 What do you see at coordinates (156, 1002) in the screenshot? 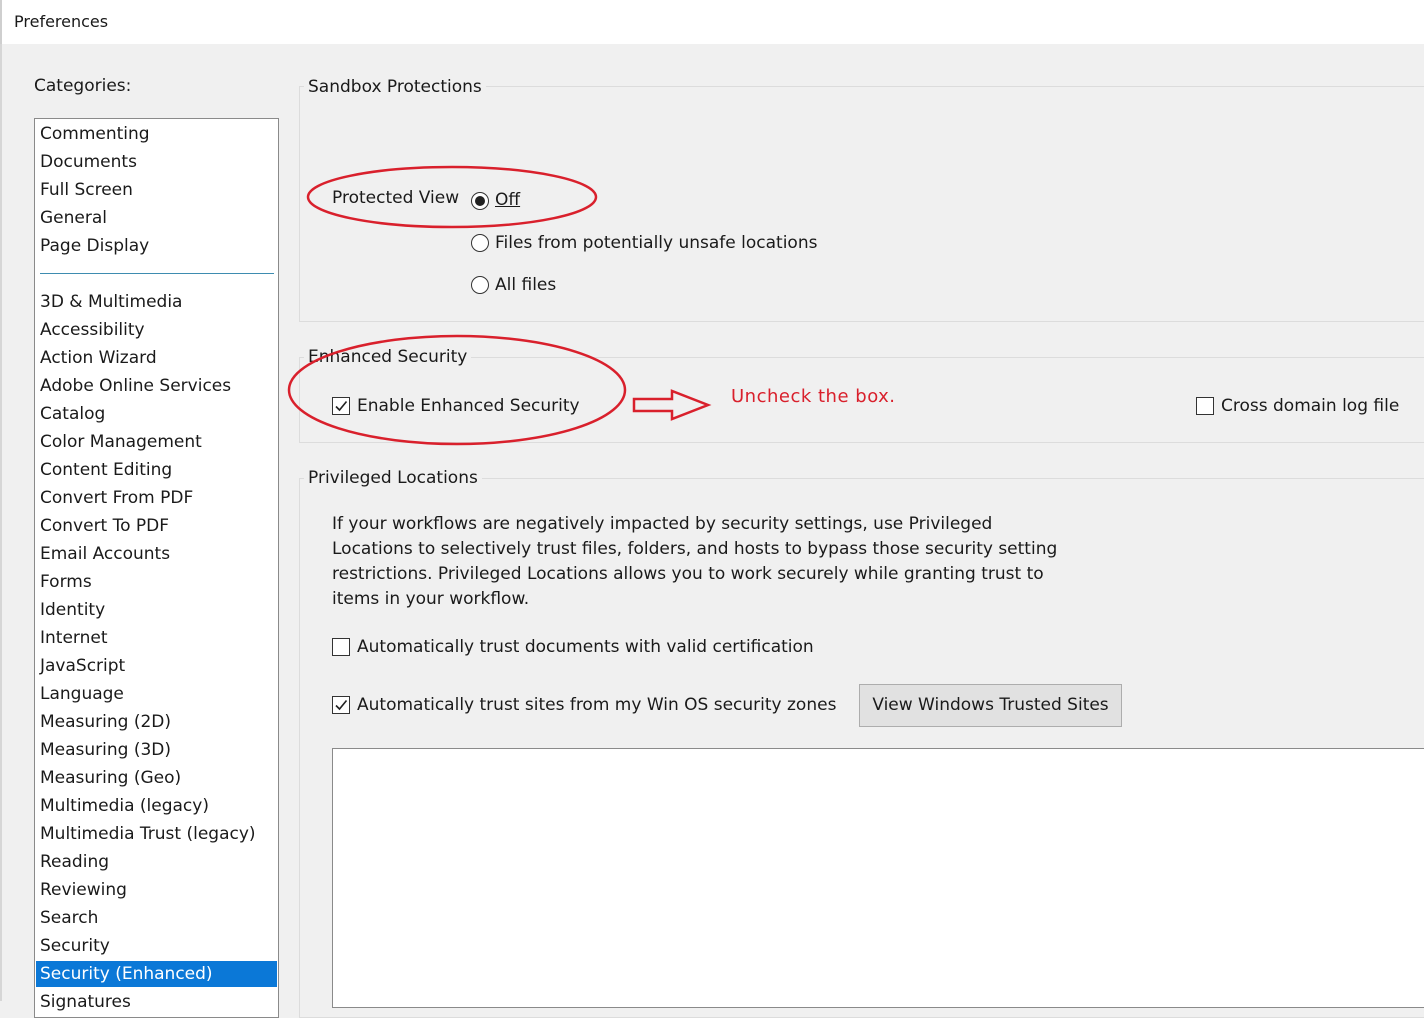
I see `category-item: Signatures` at bounding box center [156, 1002].